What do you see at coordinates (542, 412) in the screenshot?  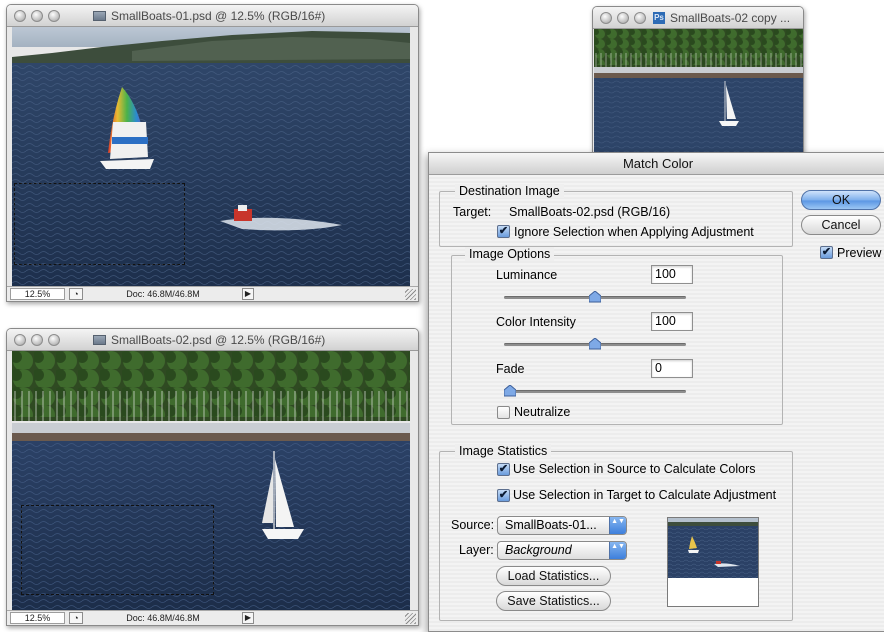 I see `neutralize-label: Neutralize` at bounding box center [542, 412].